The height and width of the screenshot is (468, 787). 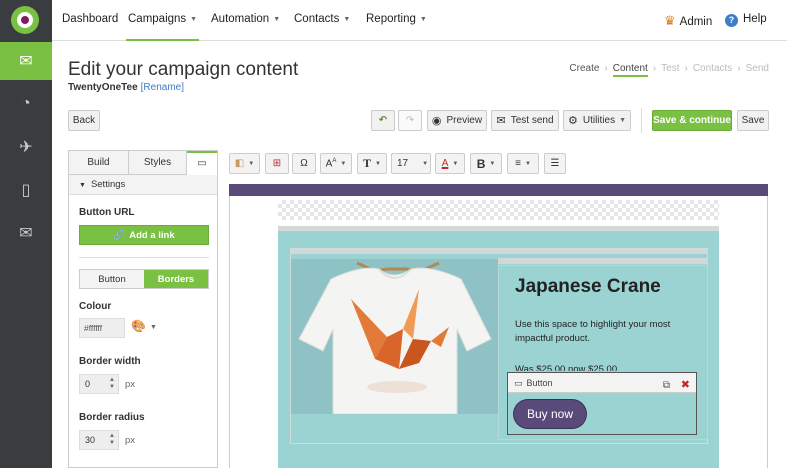 What do you see at coordinates (572, 121) in the screenshot?
I see `gear-icon: ⚙` at bounding box center [572, 121].